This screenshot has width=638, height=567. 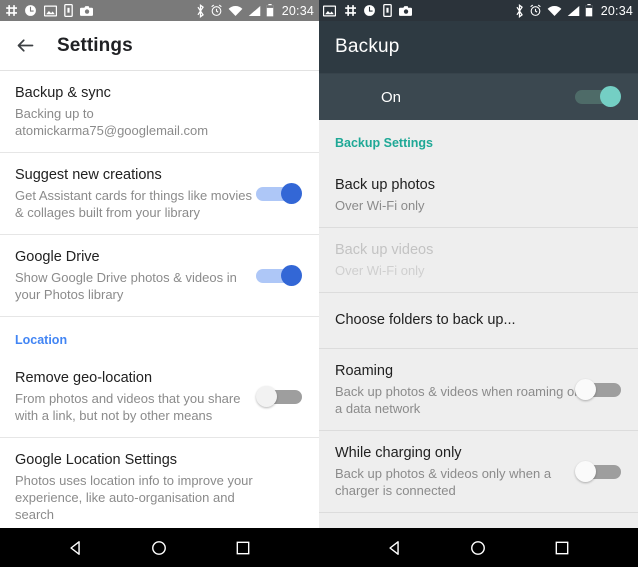 What do you see at coordinates (478, 195) in the screenshot?
I see `list-item-back-up-photos: Back up photos Over Wi-Fi only` at bounding box center [478, 195].